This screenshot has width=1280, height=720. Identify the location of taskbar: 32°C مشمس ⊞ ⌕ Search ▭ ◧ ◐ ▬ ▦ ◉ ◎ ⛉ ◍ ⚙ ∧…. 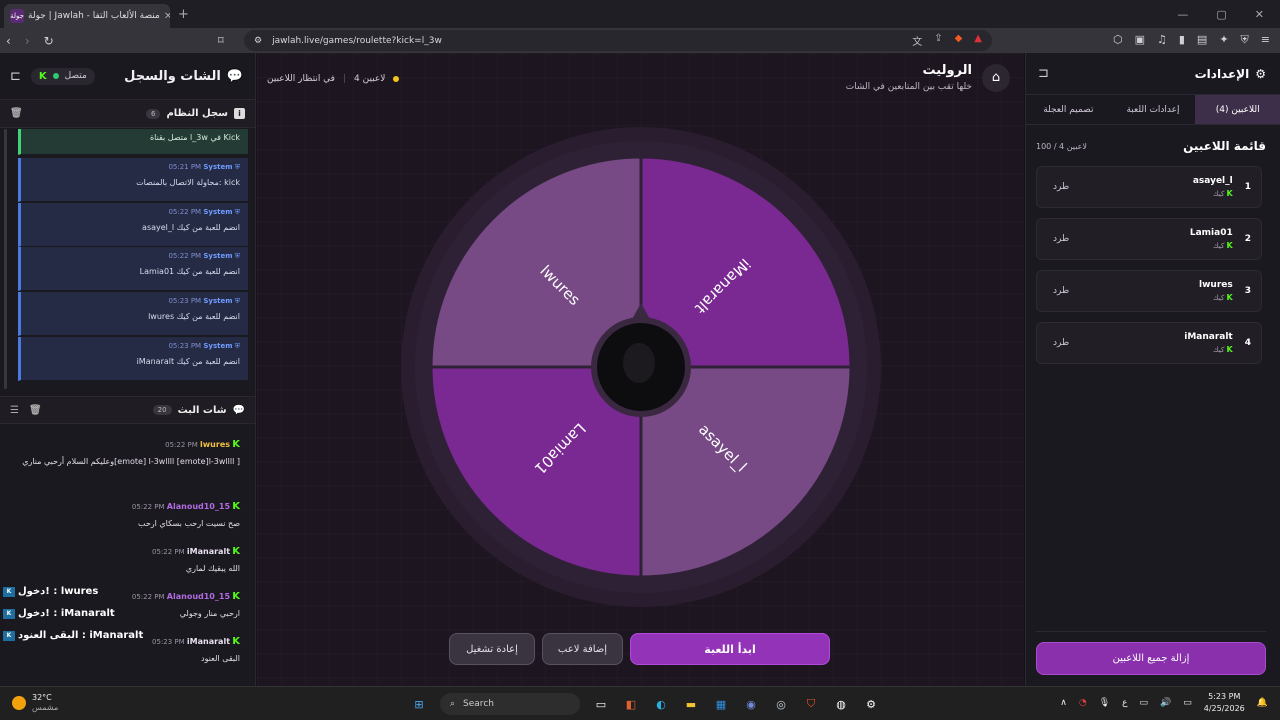
(640, 703).